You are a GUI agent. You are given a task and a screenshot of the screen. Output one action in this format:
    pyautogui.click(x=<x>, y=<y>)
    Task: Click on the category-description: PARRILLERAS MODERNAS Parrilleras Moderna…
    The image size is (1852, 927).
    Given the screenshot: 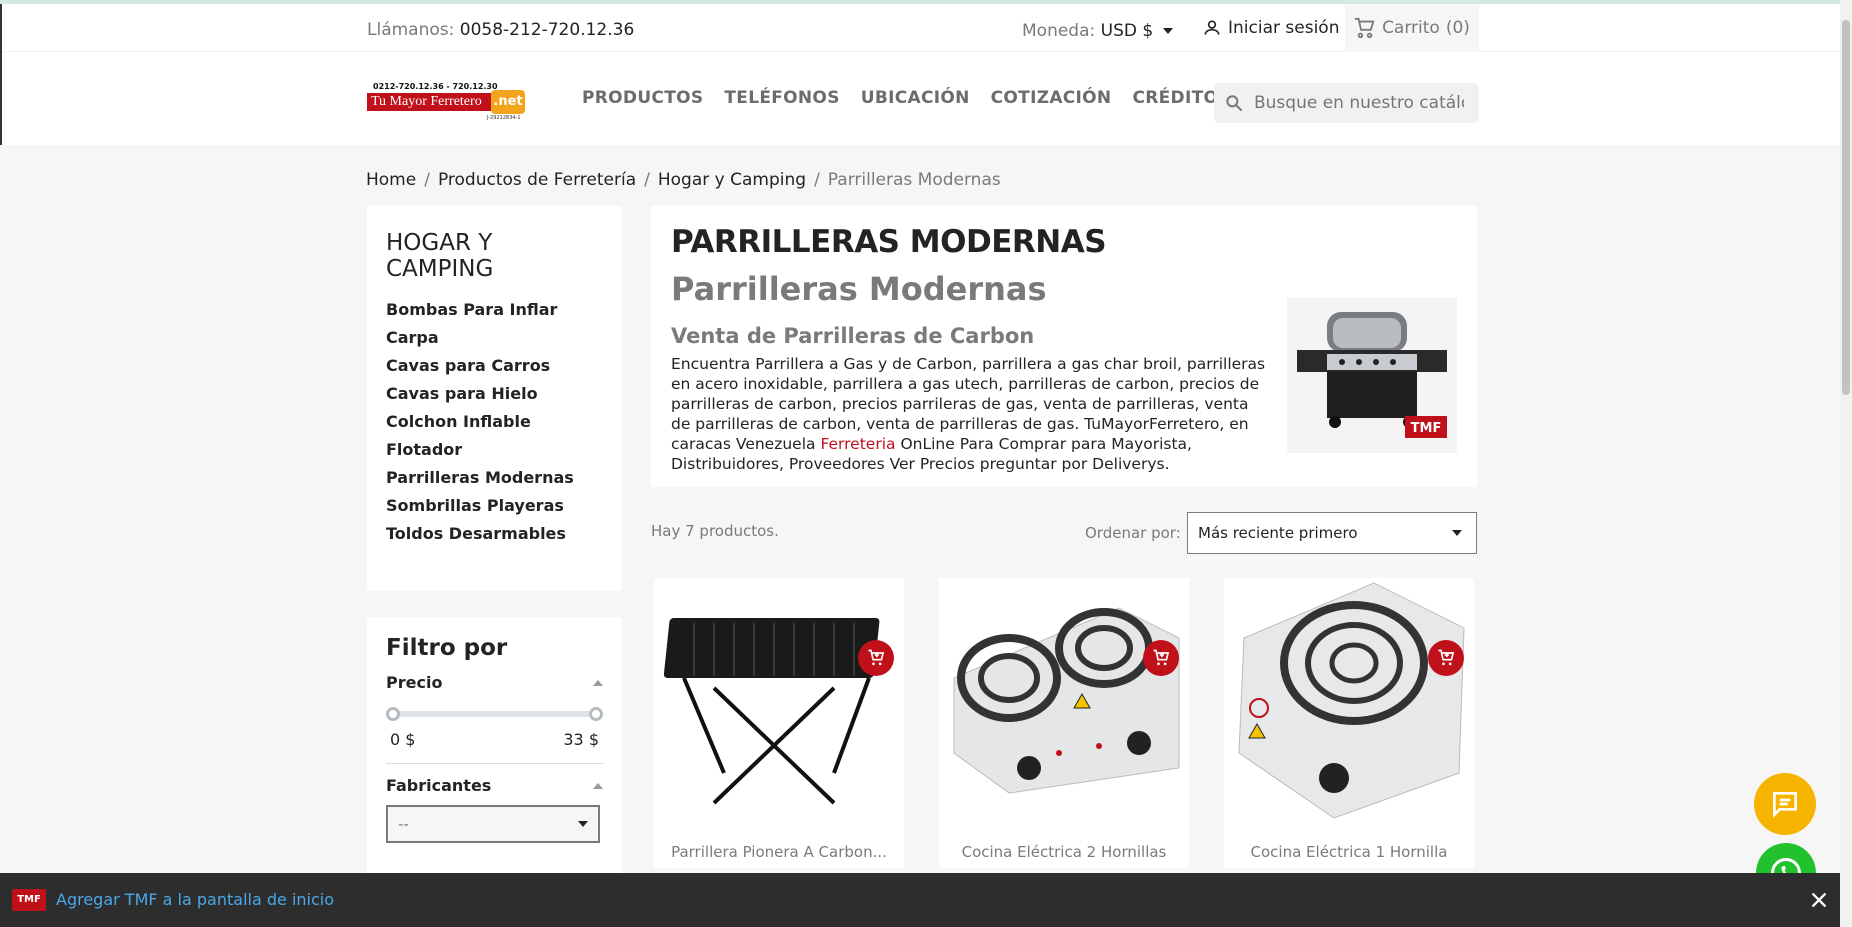 What is the action you would take?
    pyautogui.click(x=1064, y=346)
    